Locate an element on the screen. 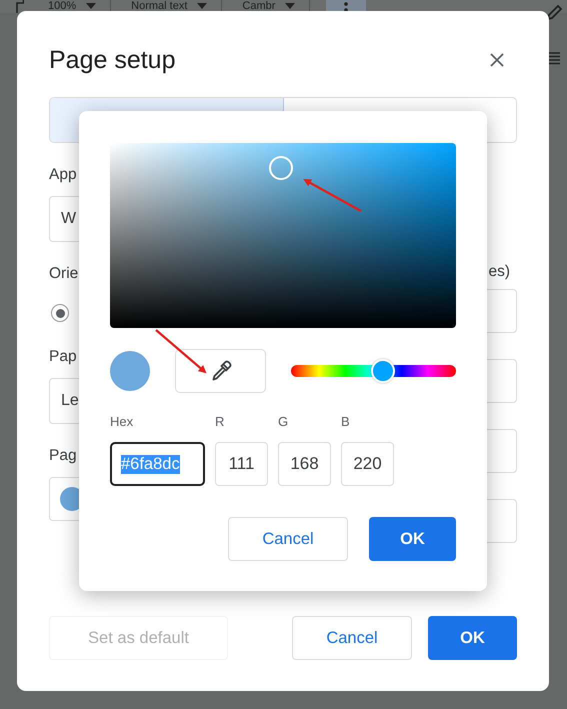 Image resolution: width=567 pixels, height=709 pixels. channel-field: 111 is located at coordinates (241, 464).